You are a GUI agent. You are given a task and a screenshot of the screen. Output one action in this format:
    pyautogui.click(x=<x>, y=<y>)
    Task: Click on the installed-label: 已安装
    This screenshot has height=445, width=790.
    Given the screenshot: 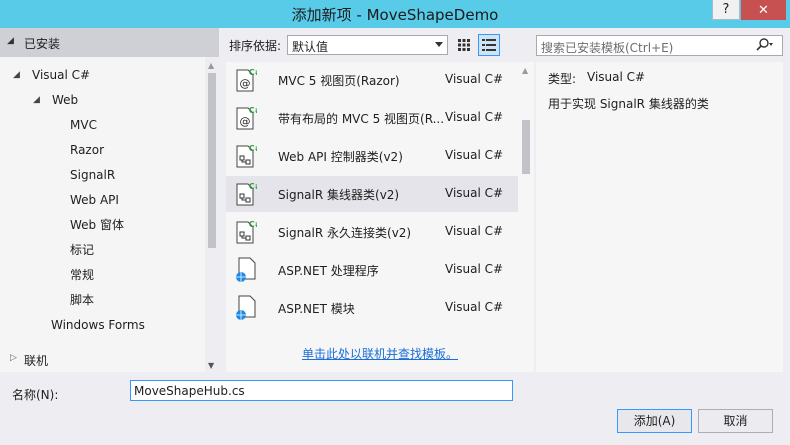 What is the action you would take?
    pyautogui.click(x=42, y=44)
    